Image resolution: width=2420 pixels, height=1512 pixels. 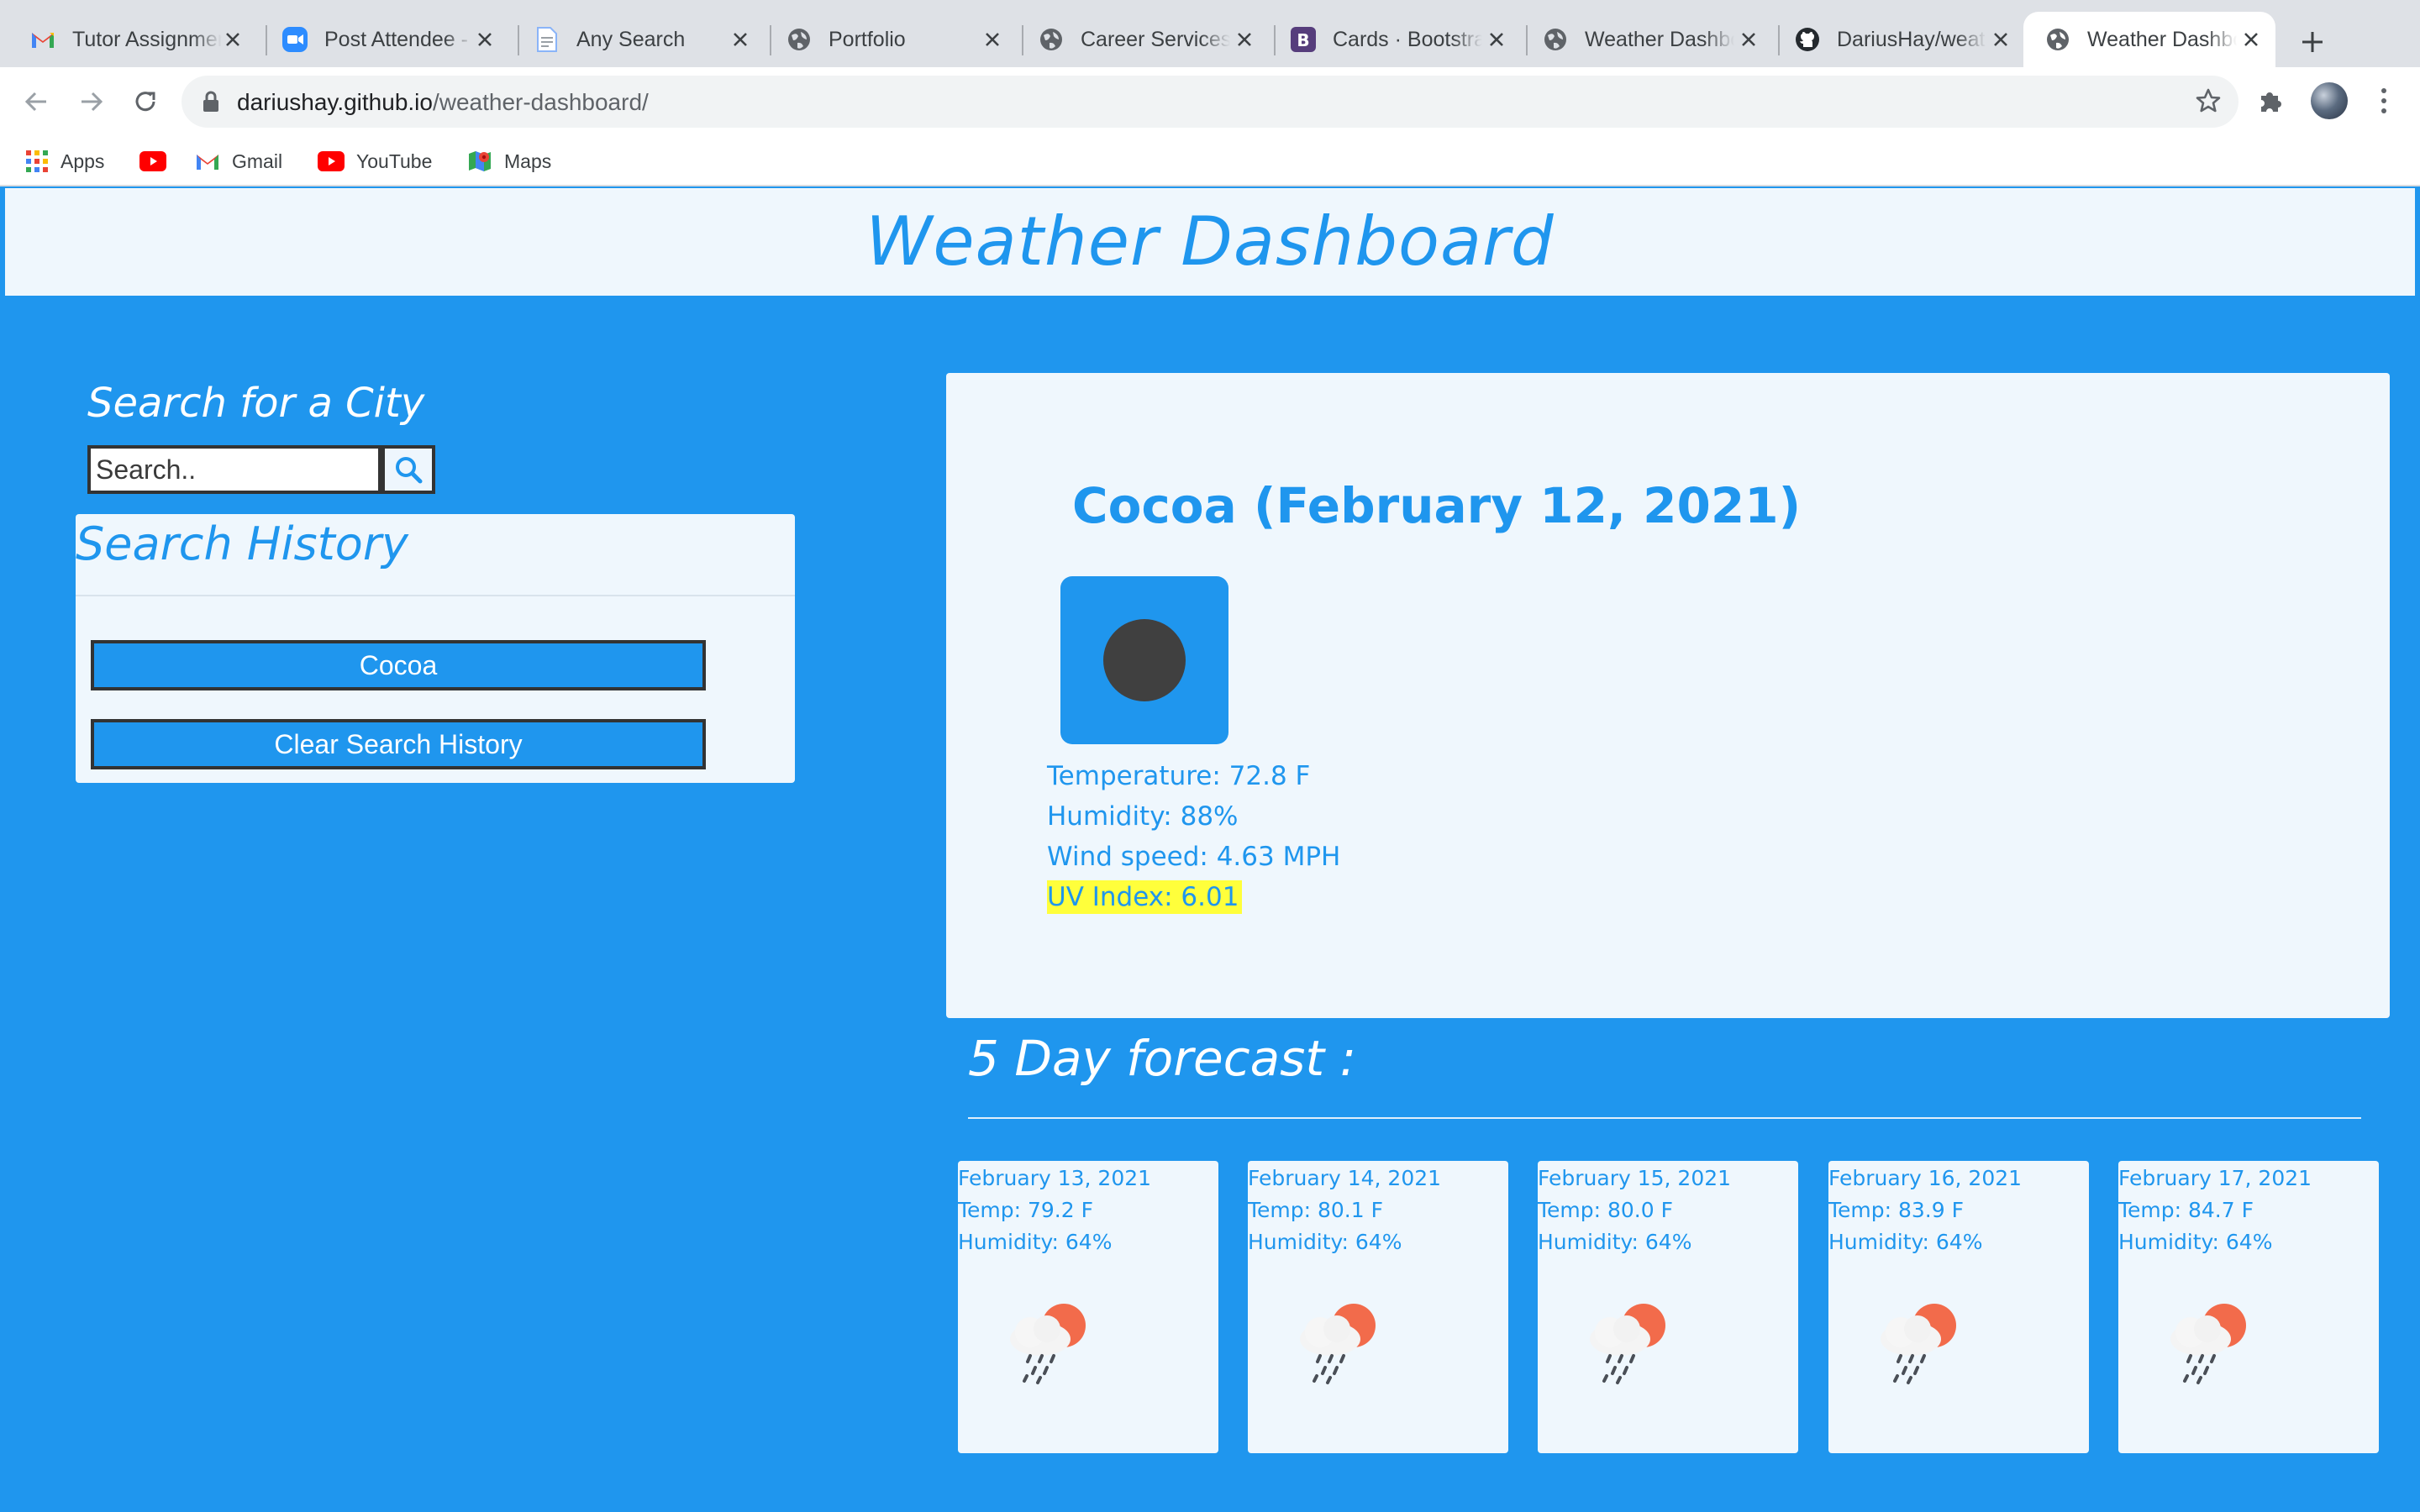 I want to click on tab-title: Portfolio, so click(x=868, y=39).